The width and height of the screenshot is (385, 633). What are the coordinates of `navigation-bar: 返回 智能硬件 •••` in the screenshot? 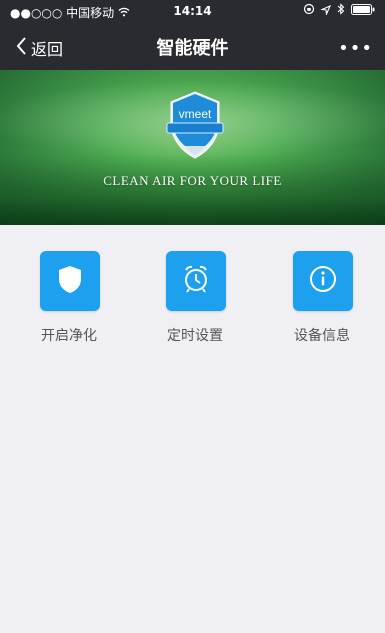 It's located at (192, 46).